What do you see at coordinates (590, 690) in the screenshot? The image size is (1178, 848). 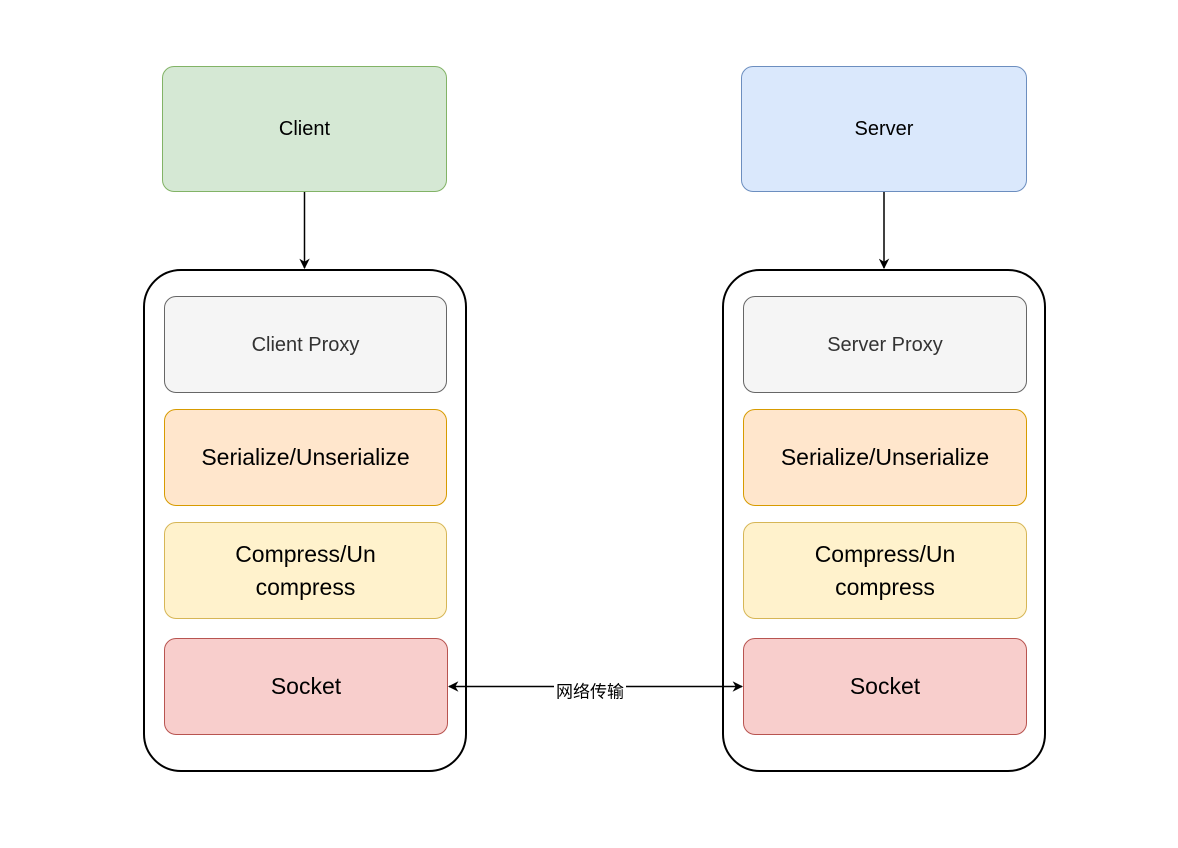 I see `network-transfer-label: 网络传输` at bounding box center [590, 690].